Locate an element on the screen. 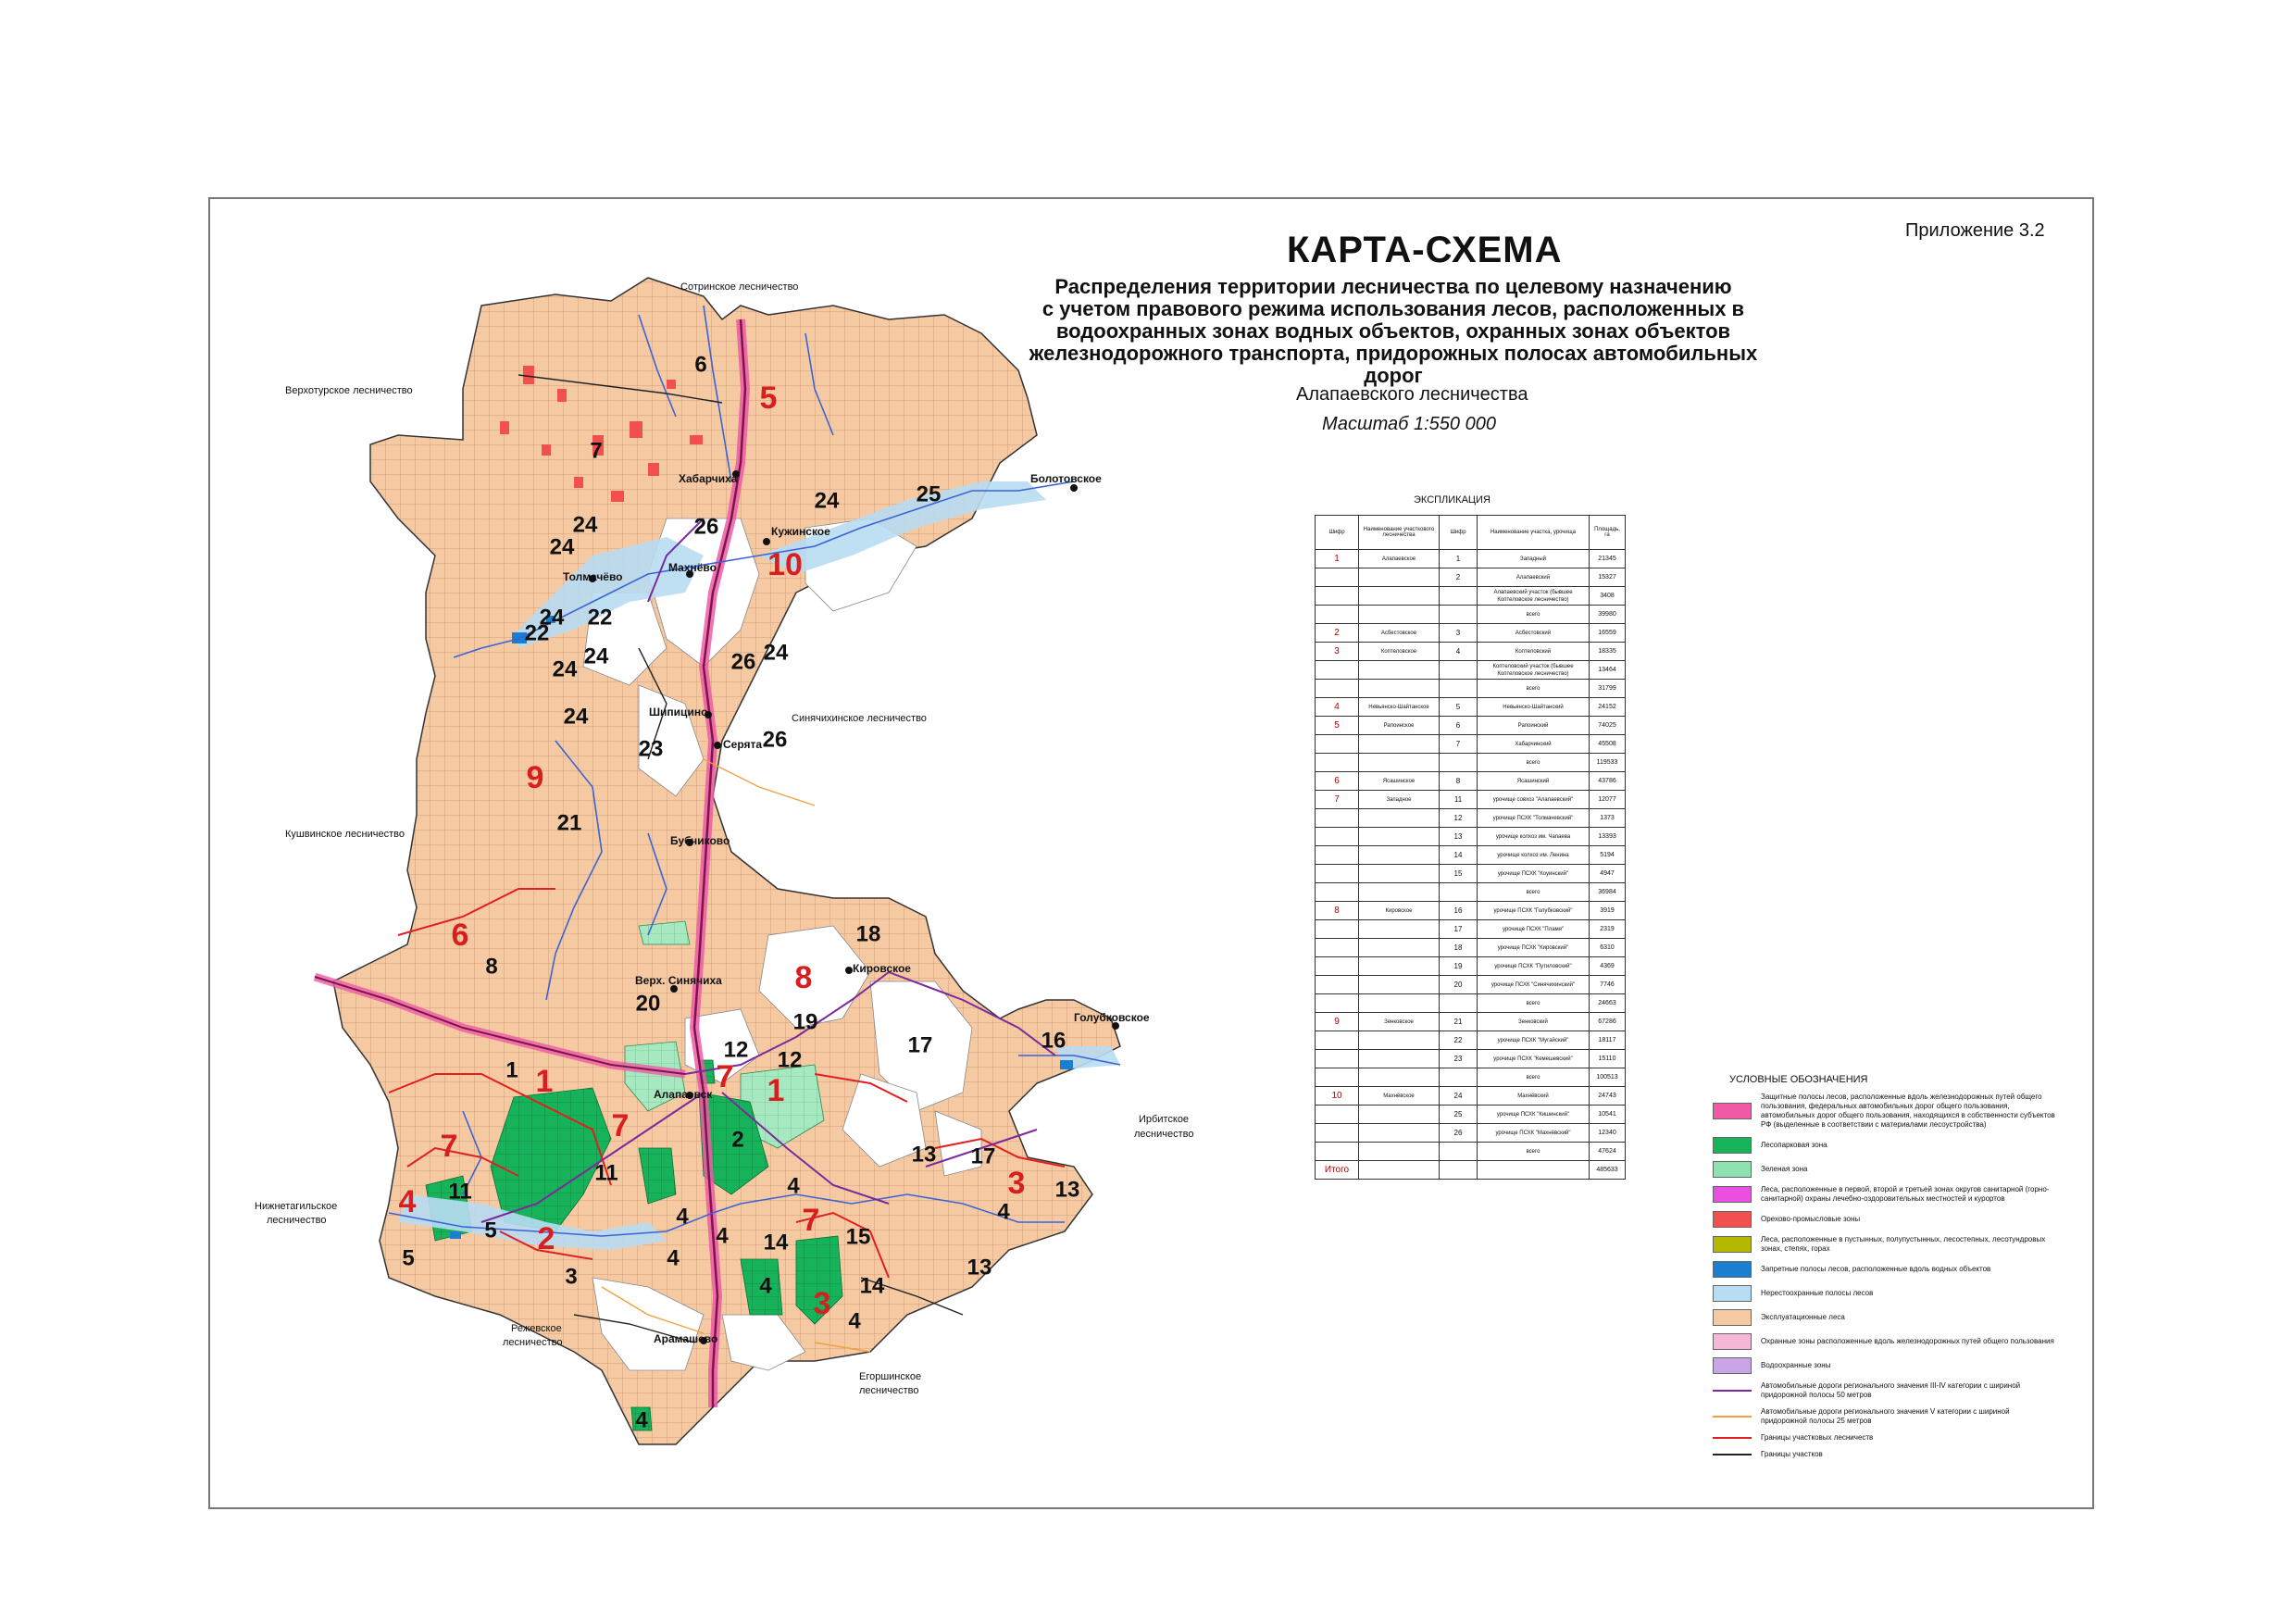  table-cell-area: 5194 is located at coordinates (1607, 855).